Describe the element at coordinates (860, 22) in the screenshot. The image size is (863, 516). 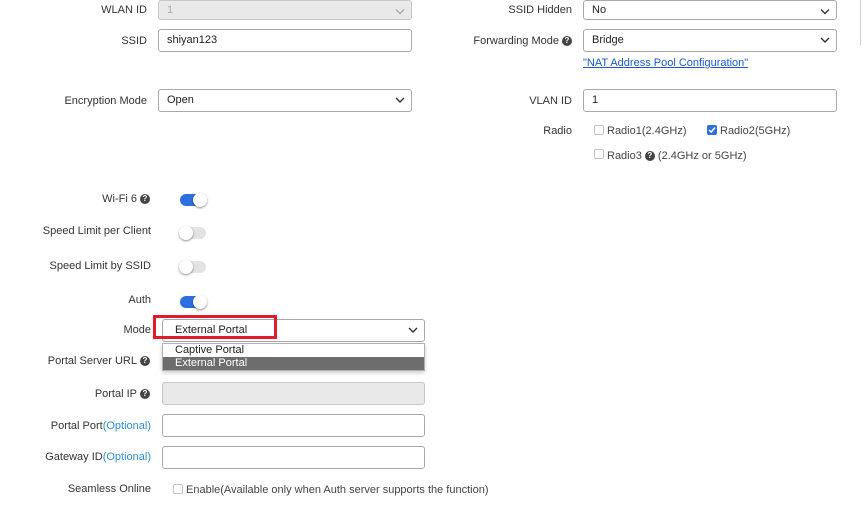
I see `right-border` at that location.